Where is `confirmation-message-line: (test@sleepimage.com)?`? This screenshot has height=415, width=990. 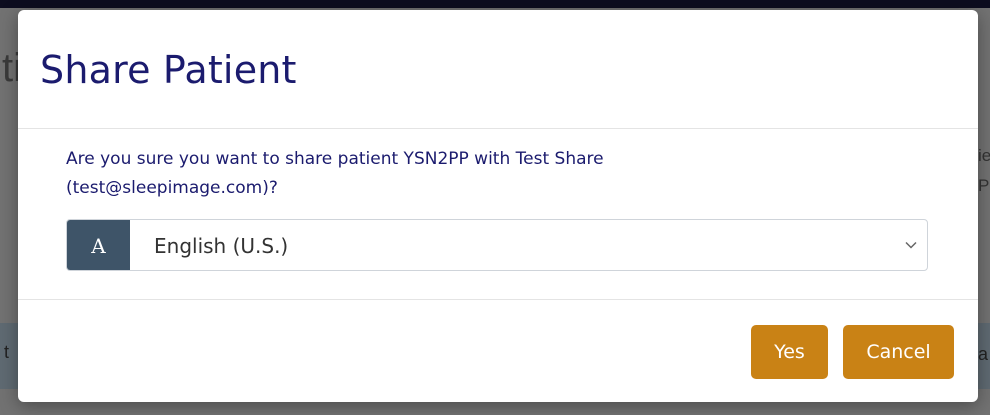
confirmation-message-line: (test@sleepimage.com)? is located at coordinates (172, 188).